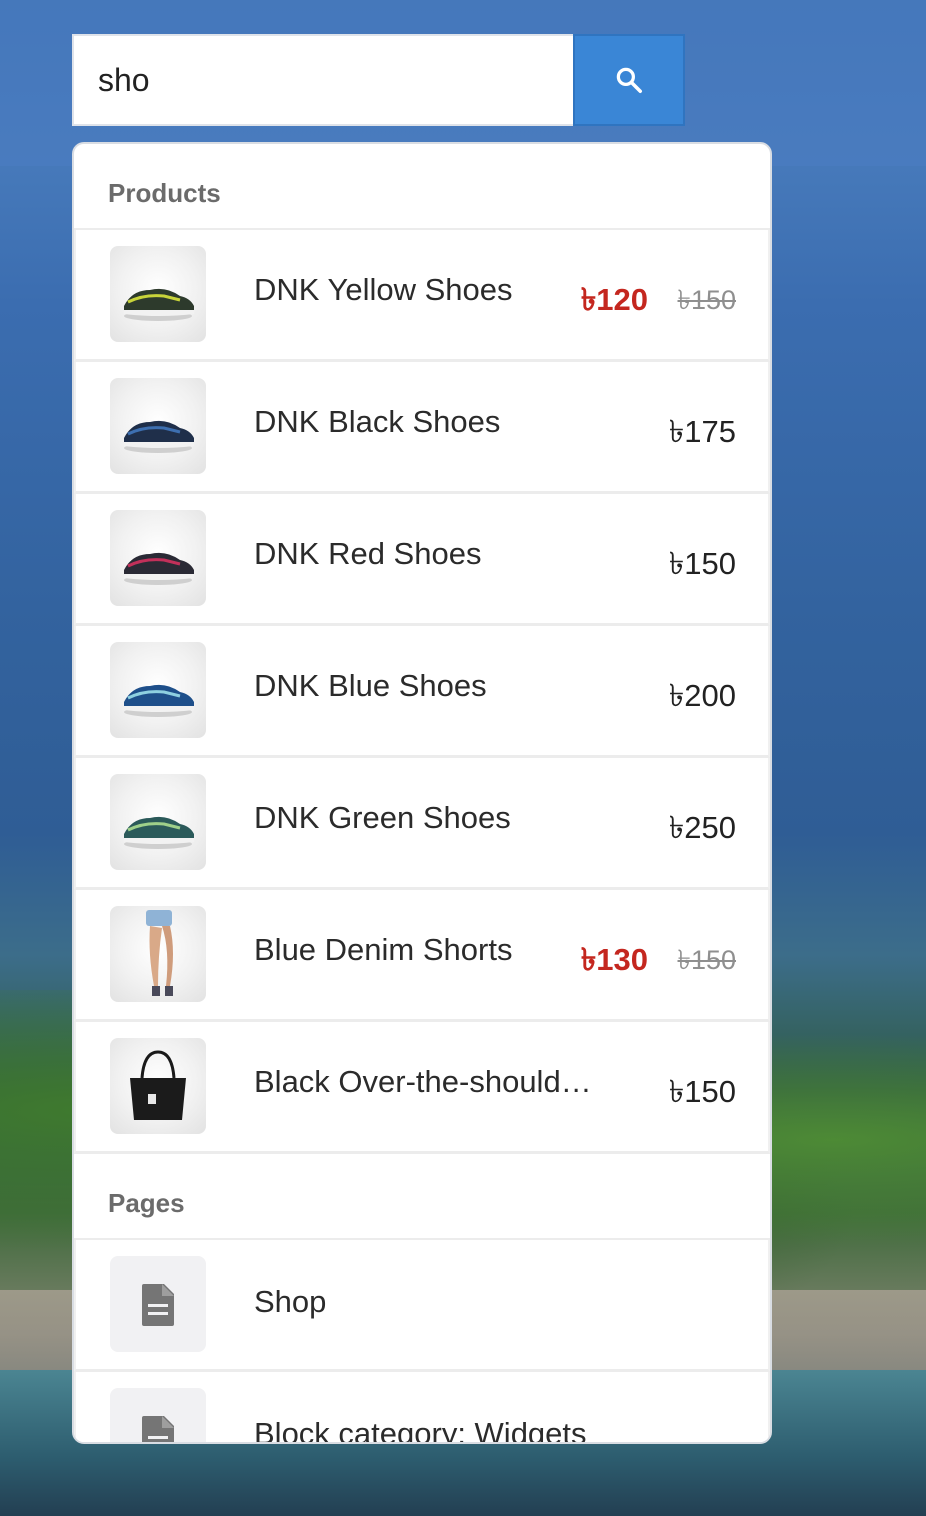  What do you see at coordinates (702, 695) in the screenshot?
I see `product-price: ৳200` at bounding box center [702, 695].